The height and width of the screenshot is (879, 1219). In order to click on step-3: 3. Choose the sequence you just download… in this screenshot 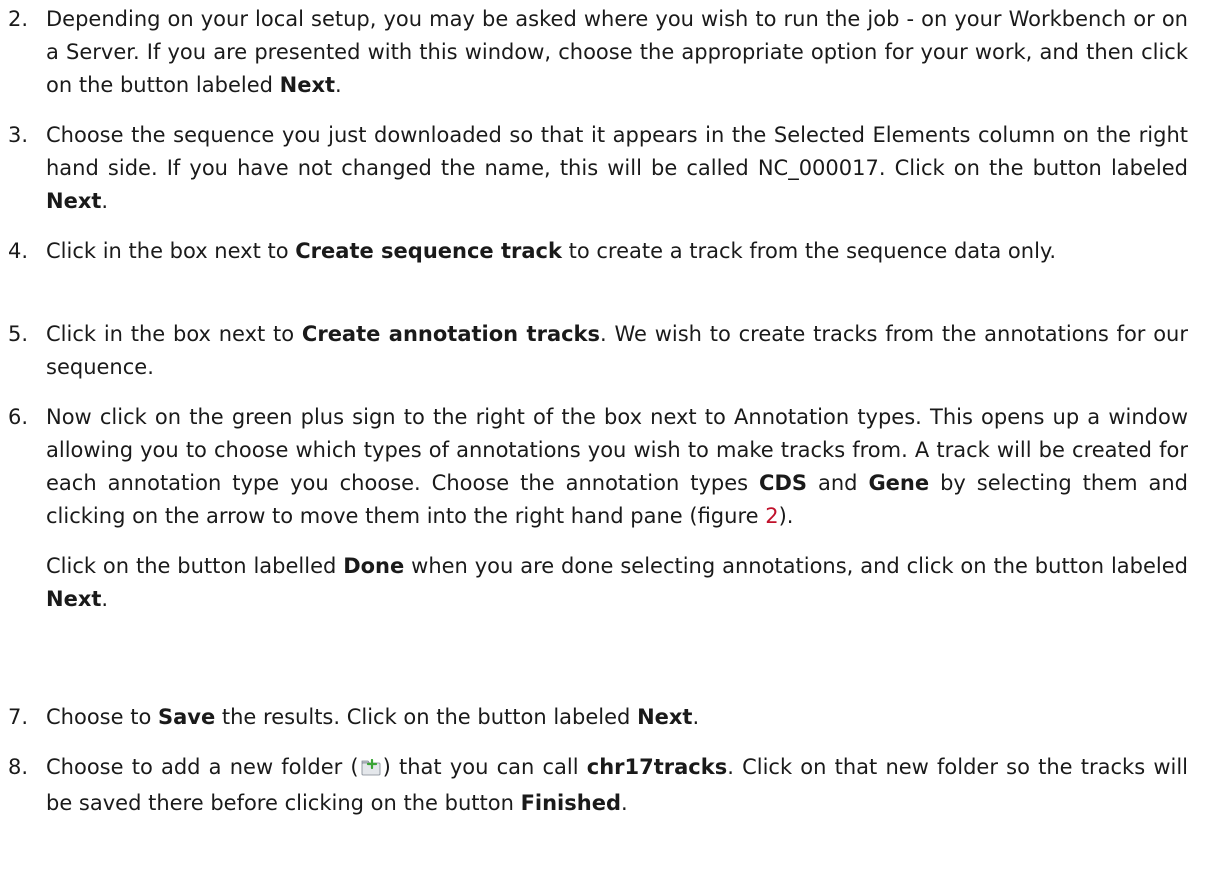, I will do `click(598, 168)`.